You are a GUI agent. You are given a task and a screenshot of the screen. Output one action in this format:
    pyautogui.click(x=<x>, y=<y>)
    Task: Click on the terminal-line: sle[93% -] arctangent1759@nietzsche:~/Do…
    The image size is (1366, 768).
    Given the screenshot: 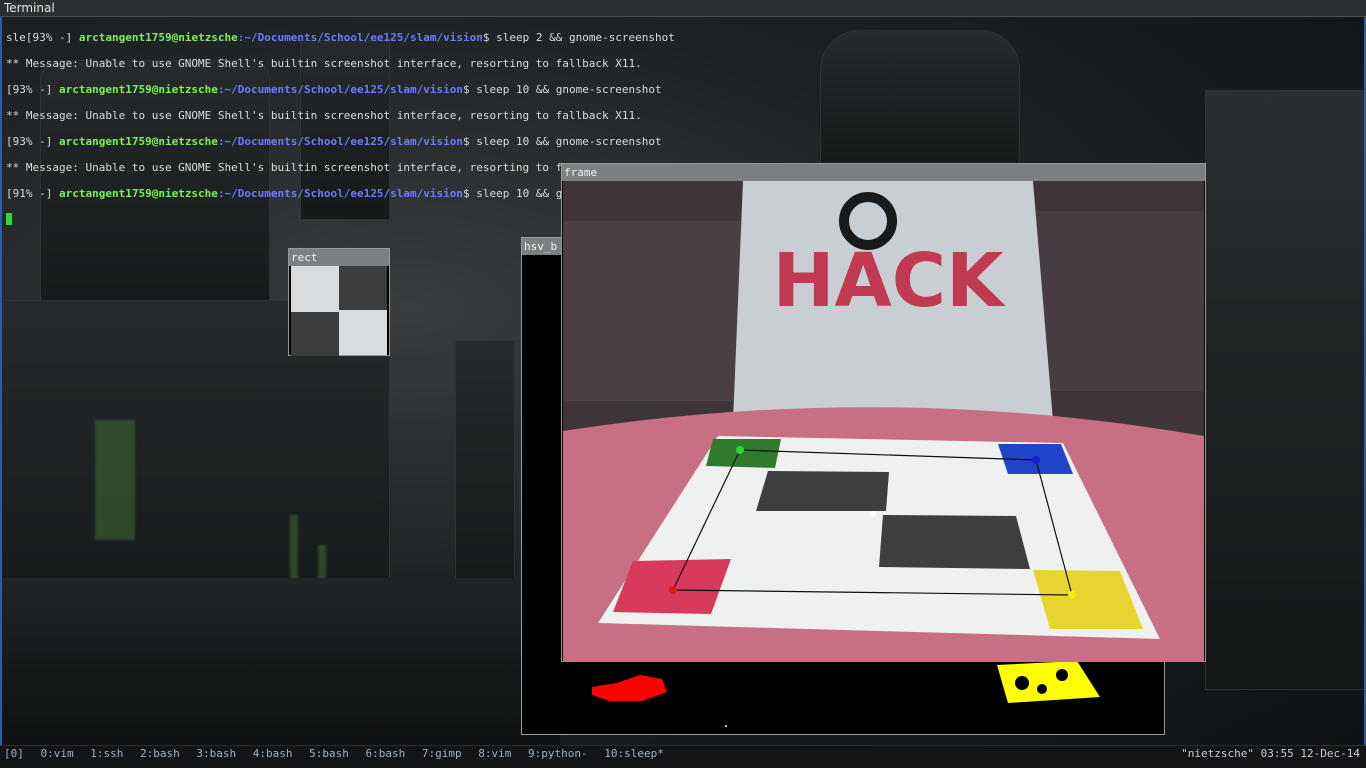 What is the action you would take?
    pyautogui.click(x=340, y=37)
    